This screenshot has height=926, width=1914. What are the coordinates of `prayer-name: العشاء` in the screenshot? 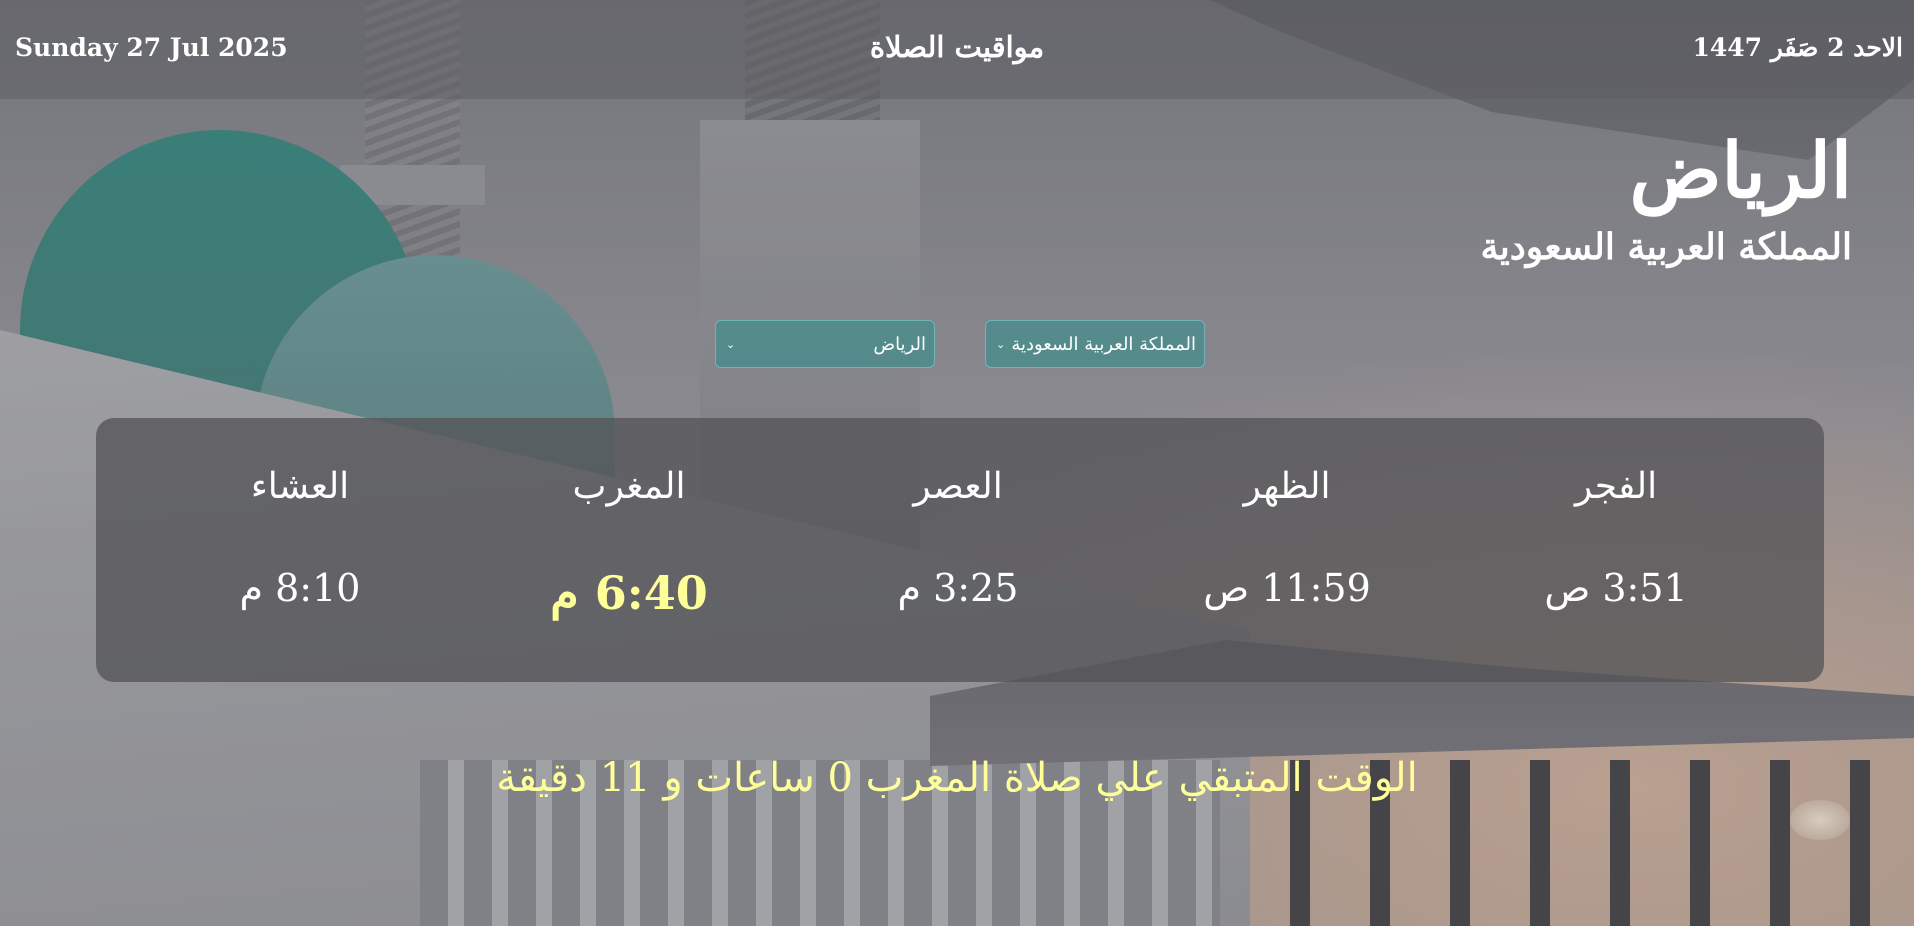 It's located at (300, 486).